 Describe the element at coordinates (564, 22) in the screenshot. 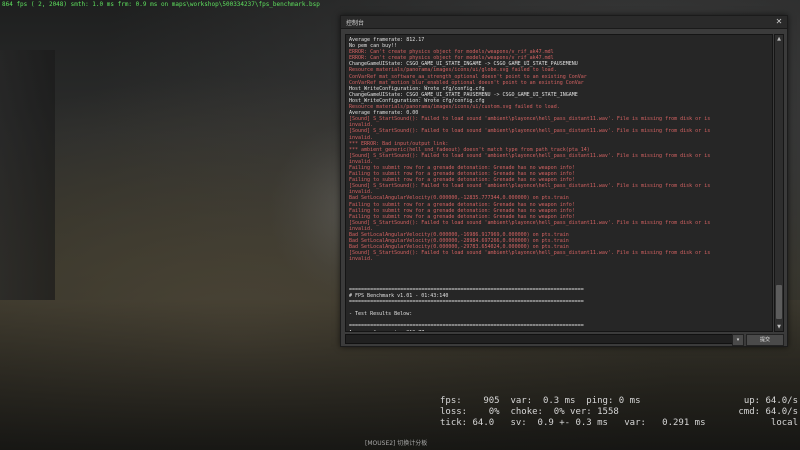

I see `console-titlebar: 控制台 ✕` at that location.